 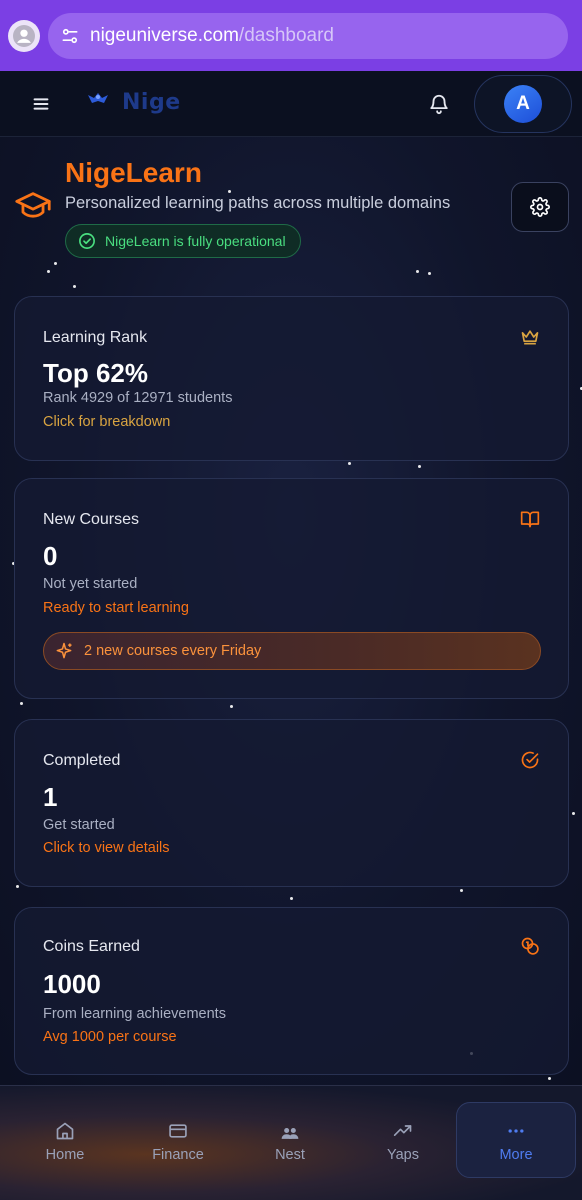 What do you see at coordinates (134, 1014) in the screenshot?
I see `coins-desc: From learning achievements` at bounding box center [134, 1014].